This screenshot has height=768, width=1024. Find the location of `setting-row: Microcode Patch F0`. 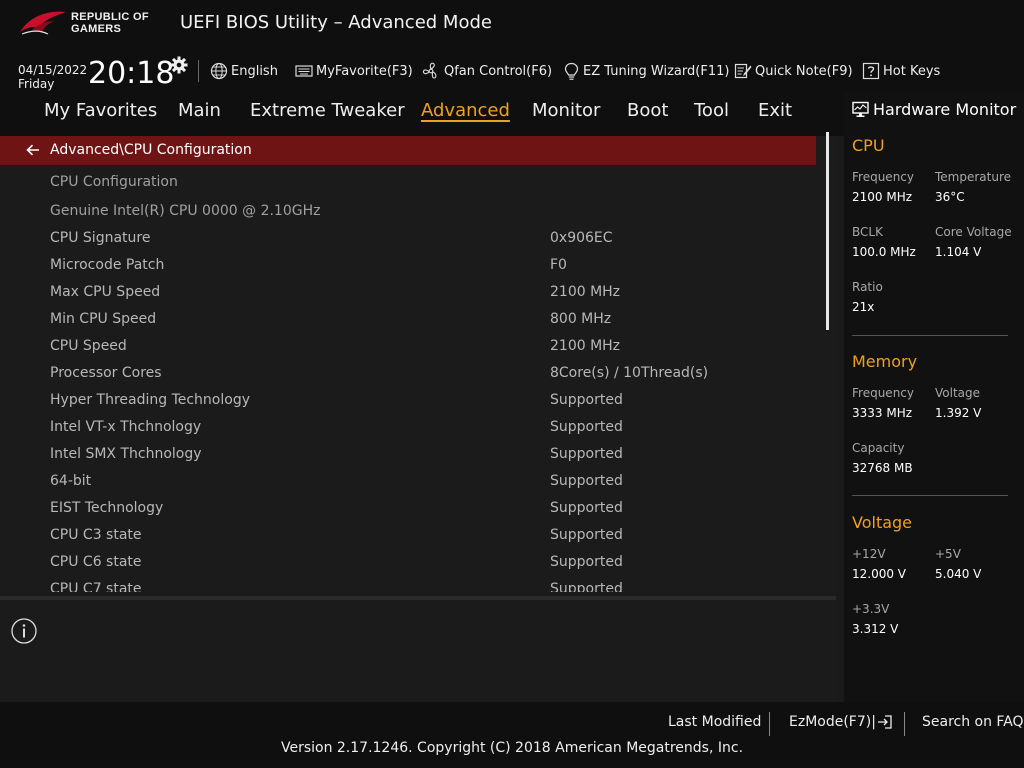

setting-row: Microcode Patch F0 is located at coordinates (408, 266).